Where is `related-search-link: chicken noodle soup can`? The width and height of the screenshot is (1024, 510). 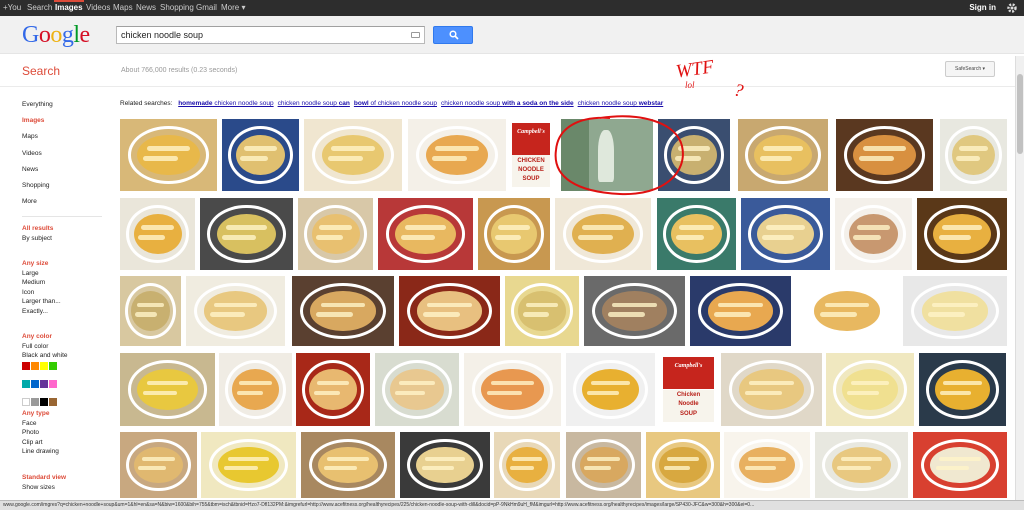
related-search-link: chicken noodle soup can is located at coordinates (314, 103).